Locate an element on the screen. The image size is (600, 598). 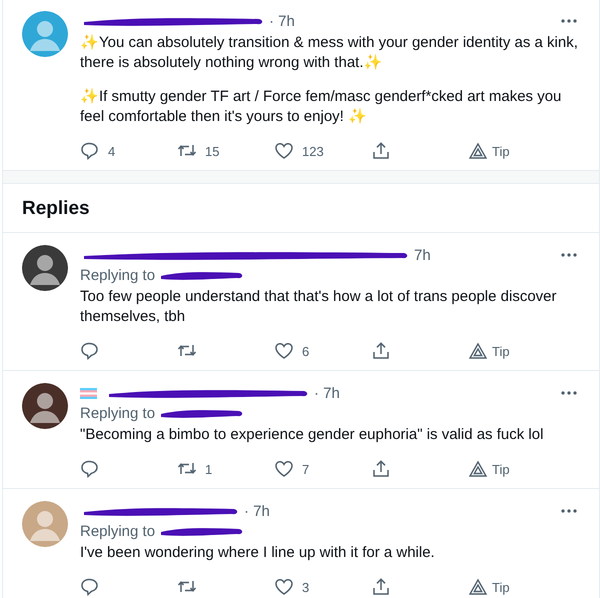
action-count: 15 is located at coordinates (212, 151).